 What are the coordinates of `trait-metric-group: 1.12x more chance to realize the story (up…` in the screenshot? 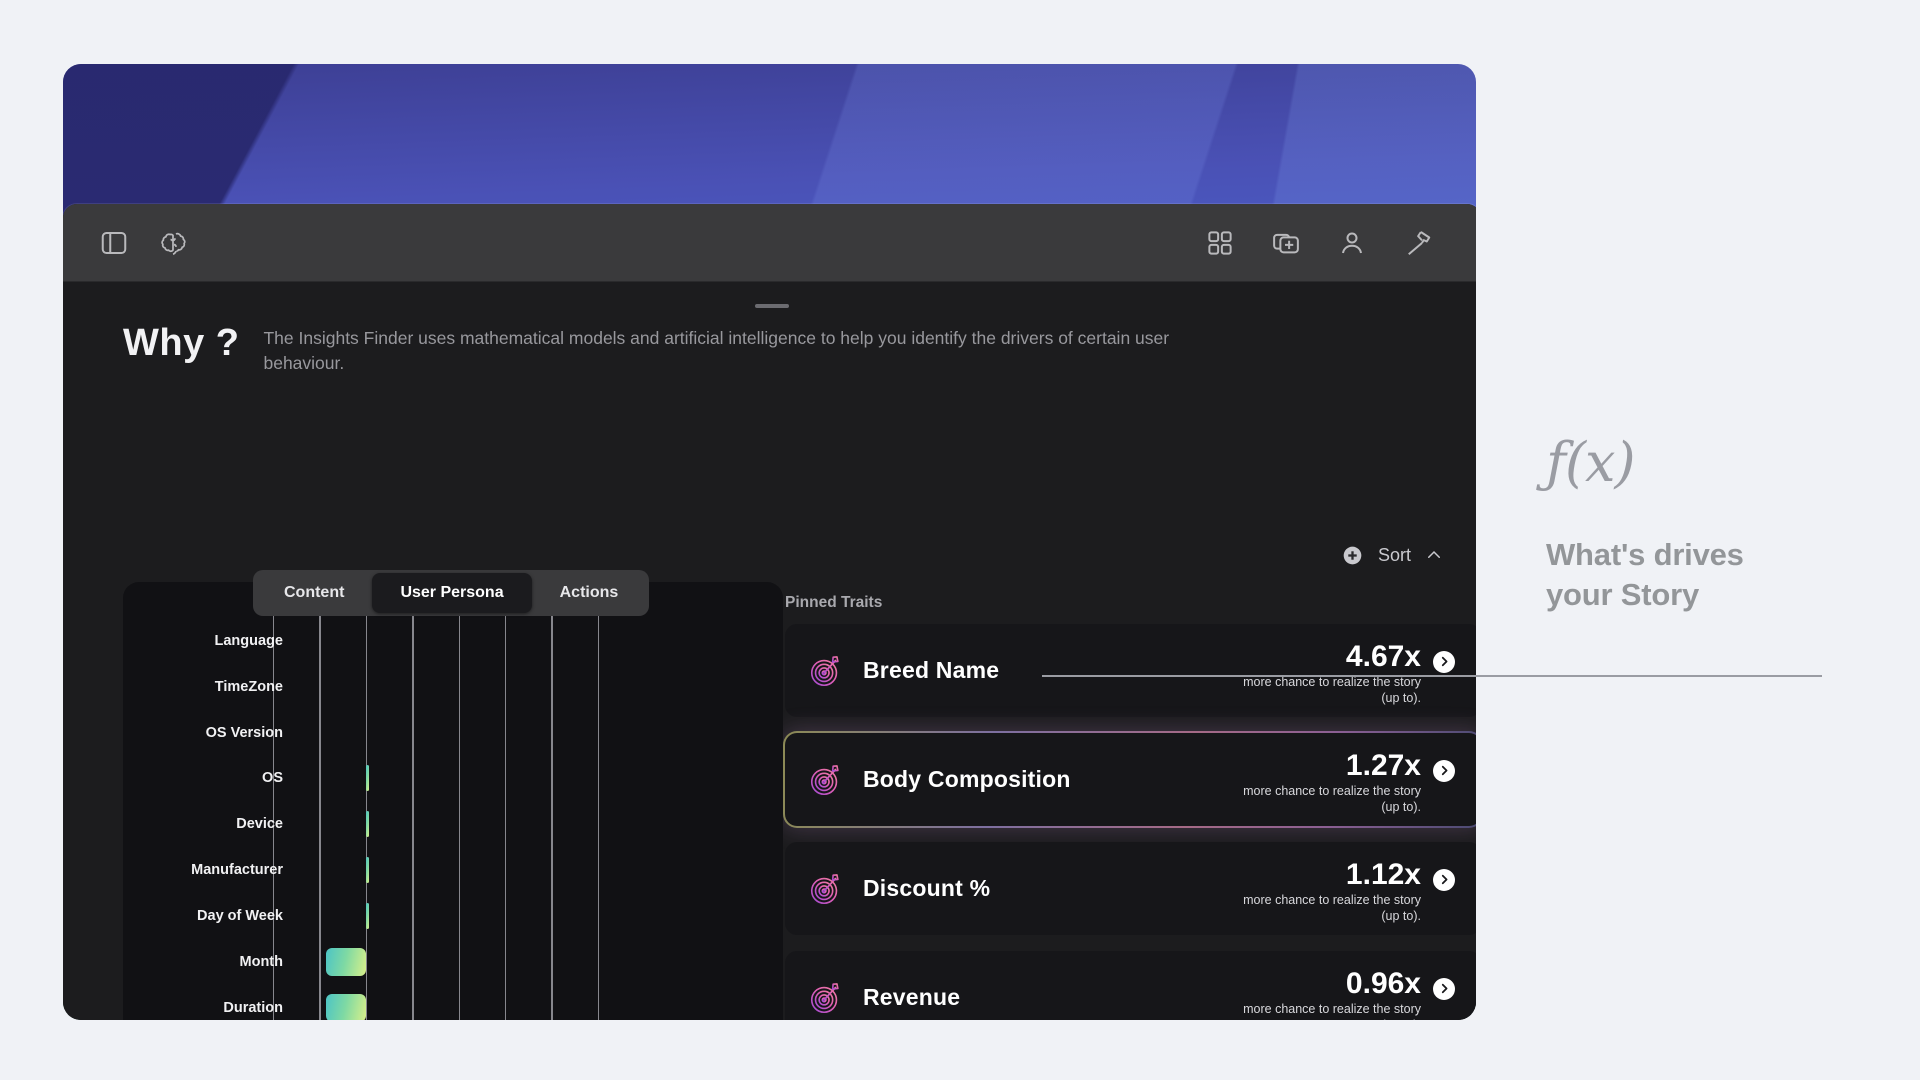 It's located at (1349, 889).